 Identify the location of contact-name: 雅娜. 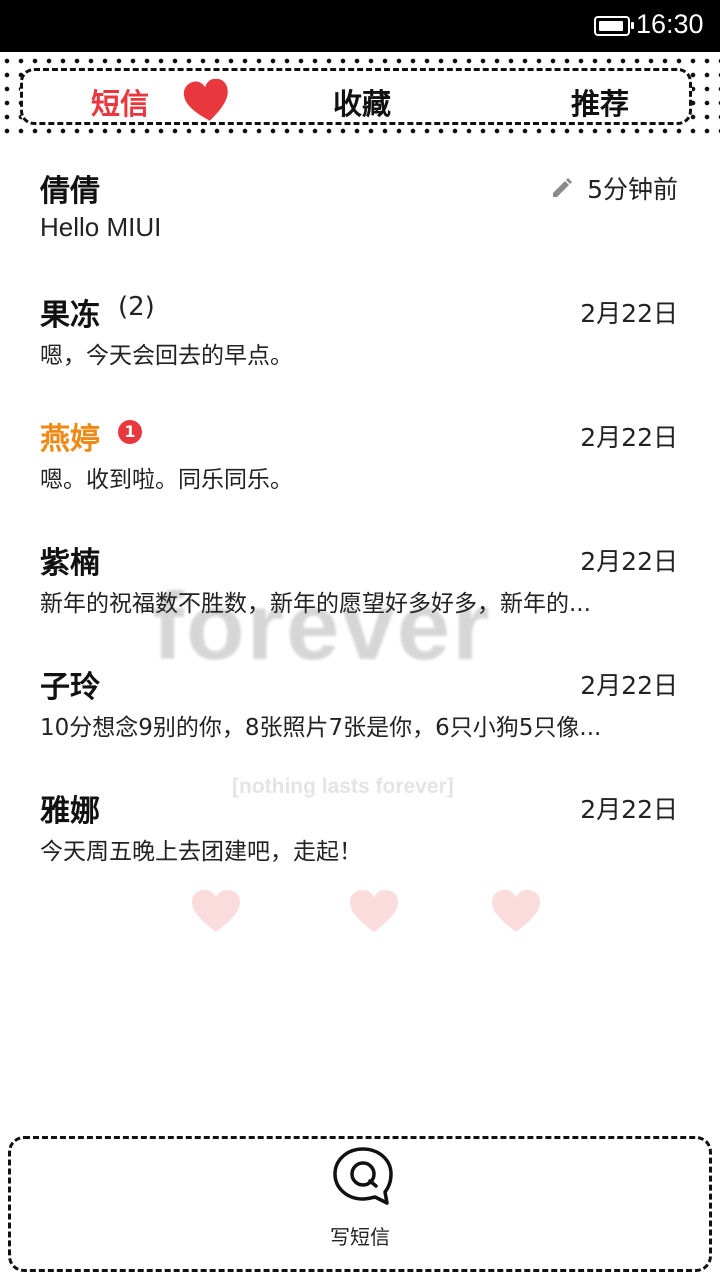
(70, 811).